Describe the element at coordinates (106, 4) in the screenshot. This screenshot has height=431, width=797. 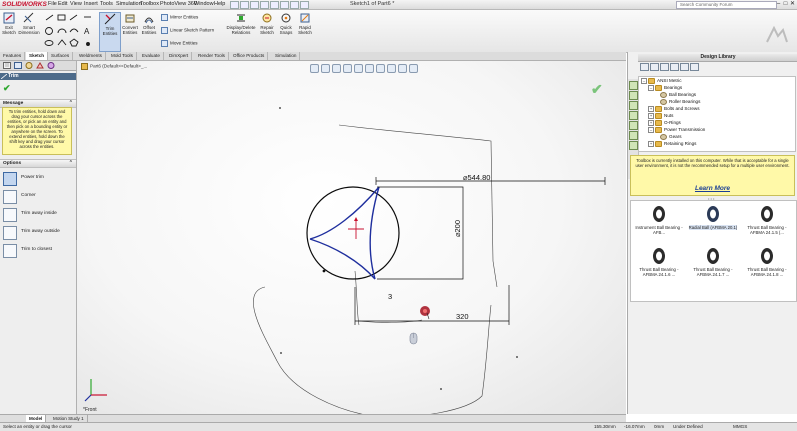
I see `menu-tools: Tools` at that location.